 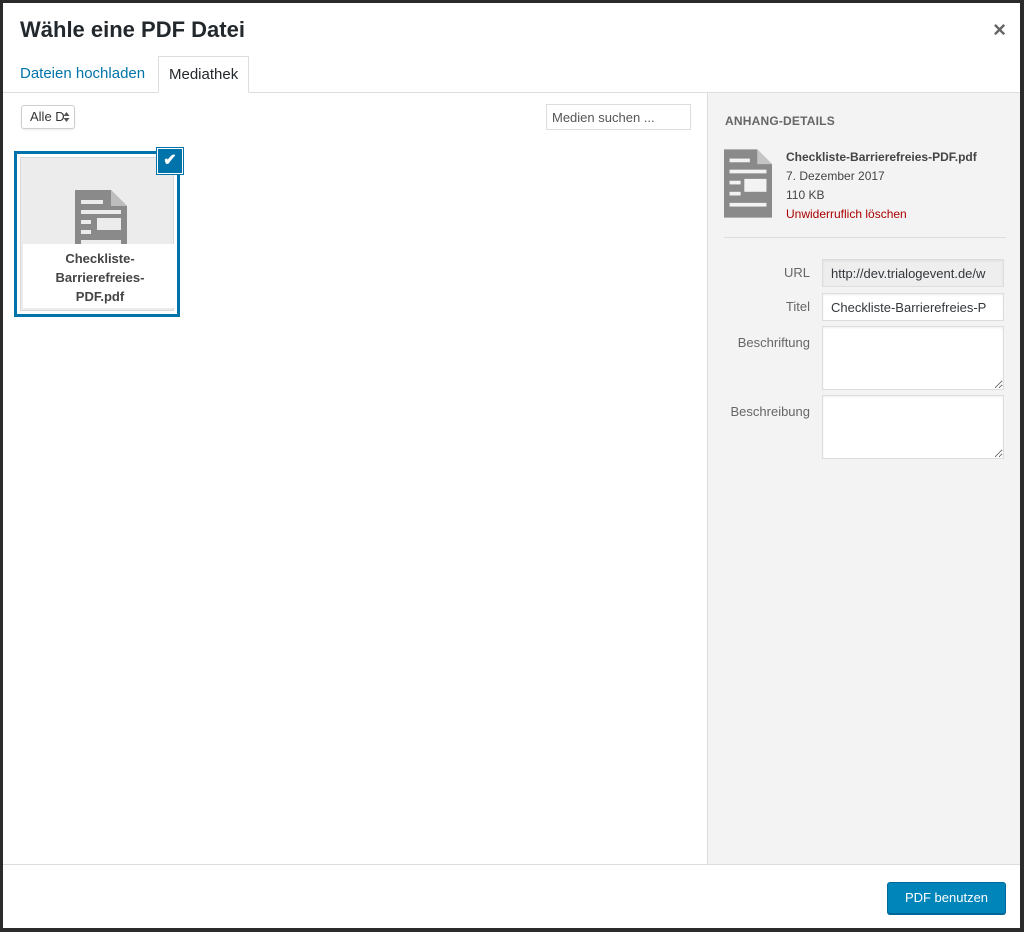 I want to click on url-label: URL, so click(x=796, y=272).